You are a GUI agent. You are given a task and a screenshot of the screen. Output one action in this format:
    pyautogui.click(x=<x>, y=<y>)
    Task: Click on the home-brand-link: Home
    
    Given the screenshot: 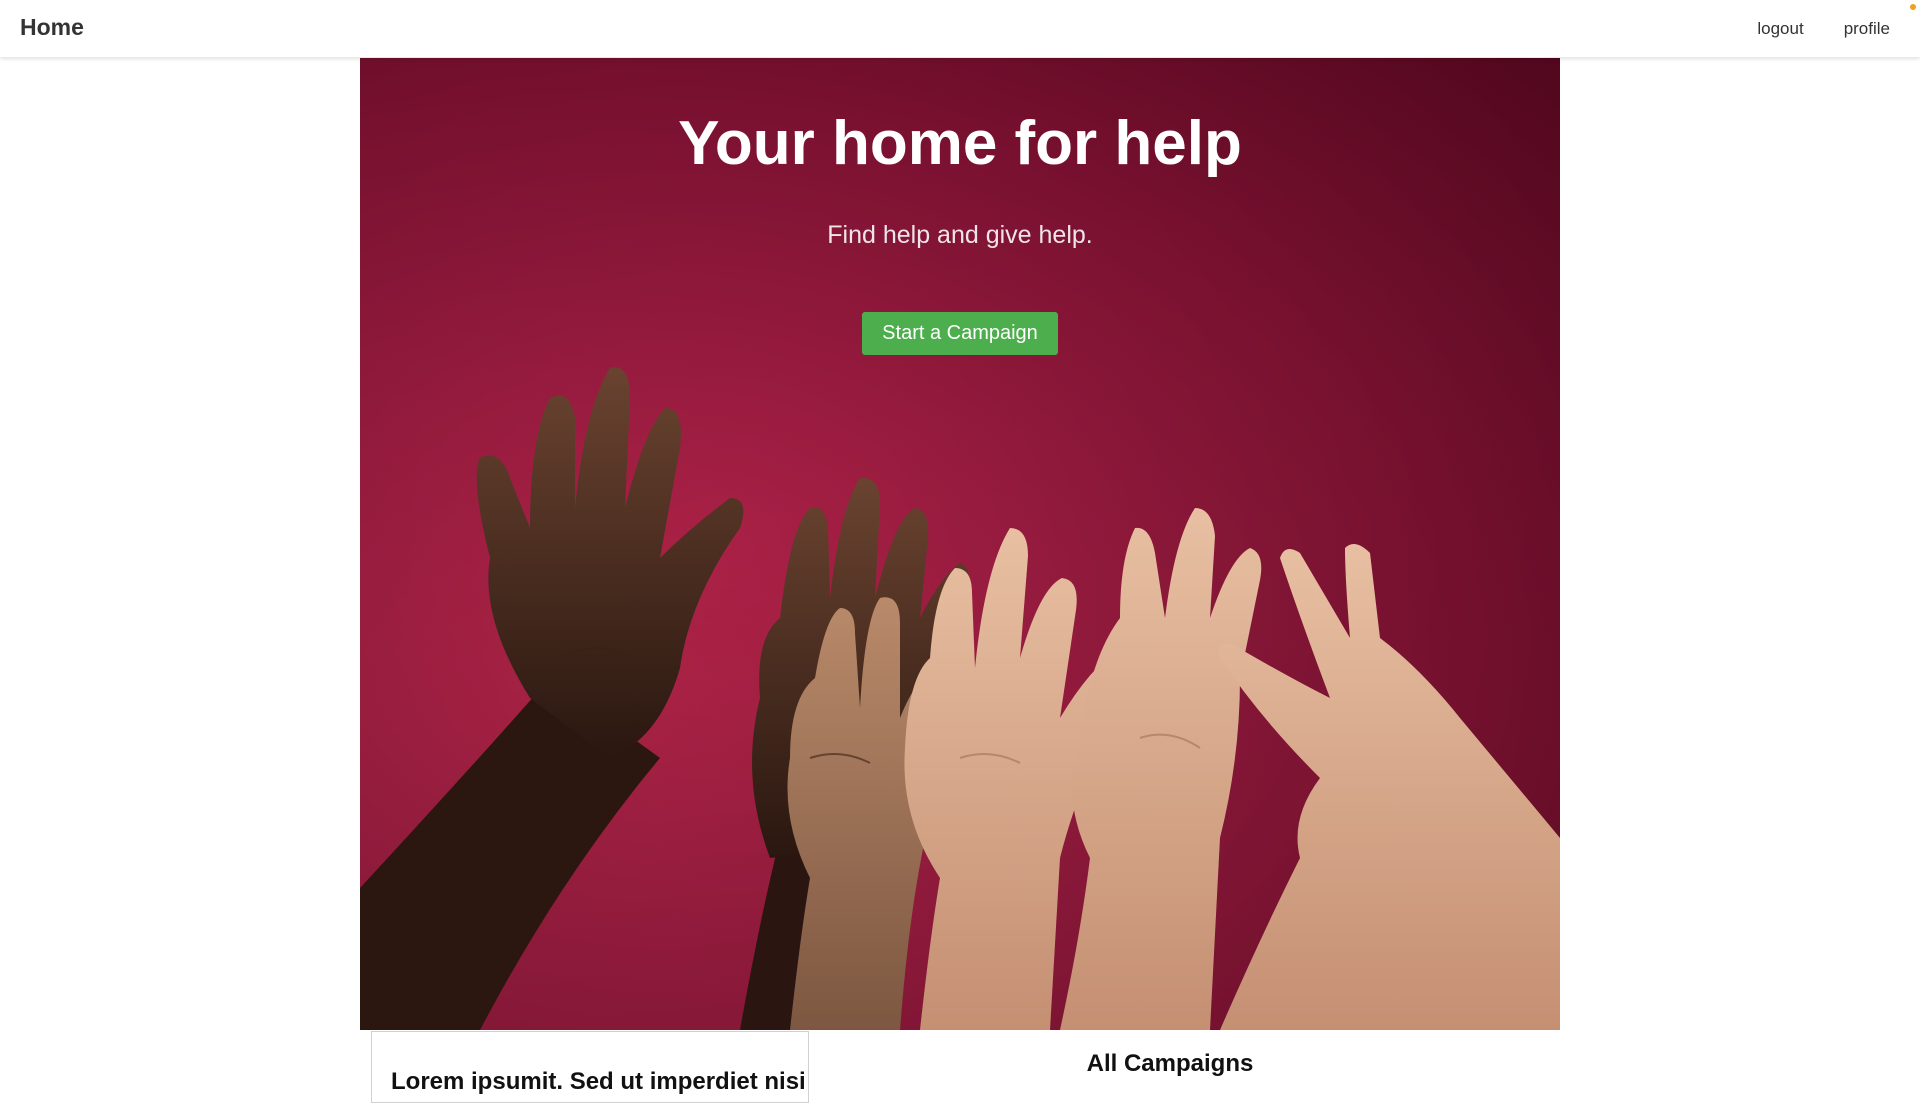 What is the action you would take?
    pyautogui.click(x=52, y=27)
    